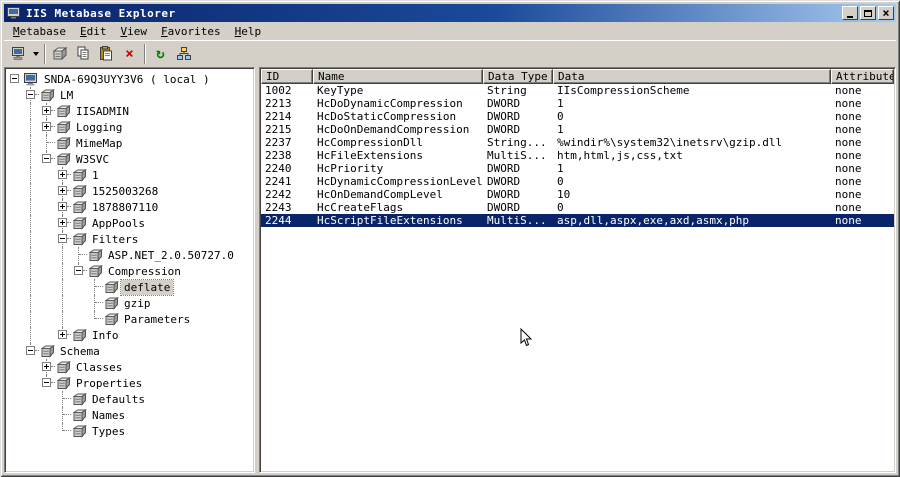 Image resolution: width=900 pixels, height=477 pixels. What do you see at coordinates (99, 143) in the screenshot?
I see `tree-node-label: MimeMap` at bounding box center [99, 143].